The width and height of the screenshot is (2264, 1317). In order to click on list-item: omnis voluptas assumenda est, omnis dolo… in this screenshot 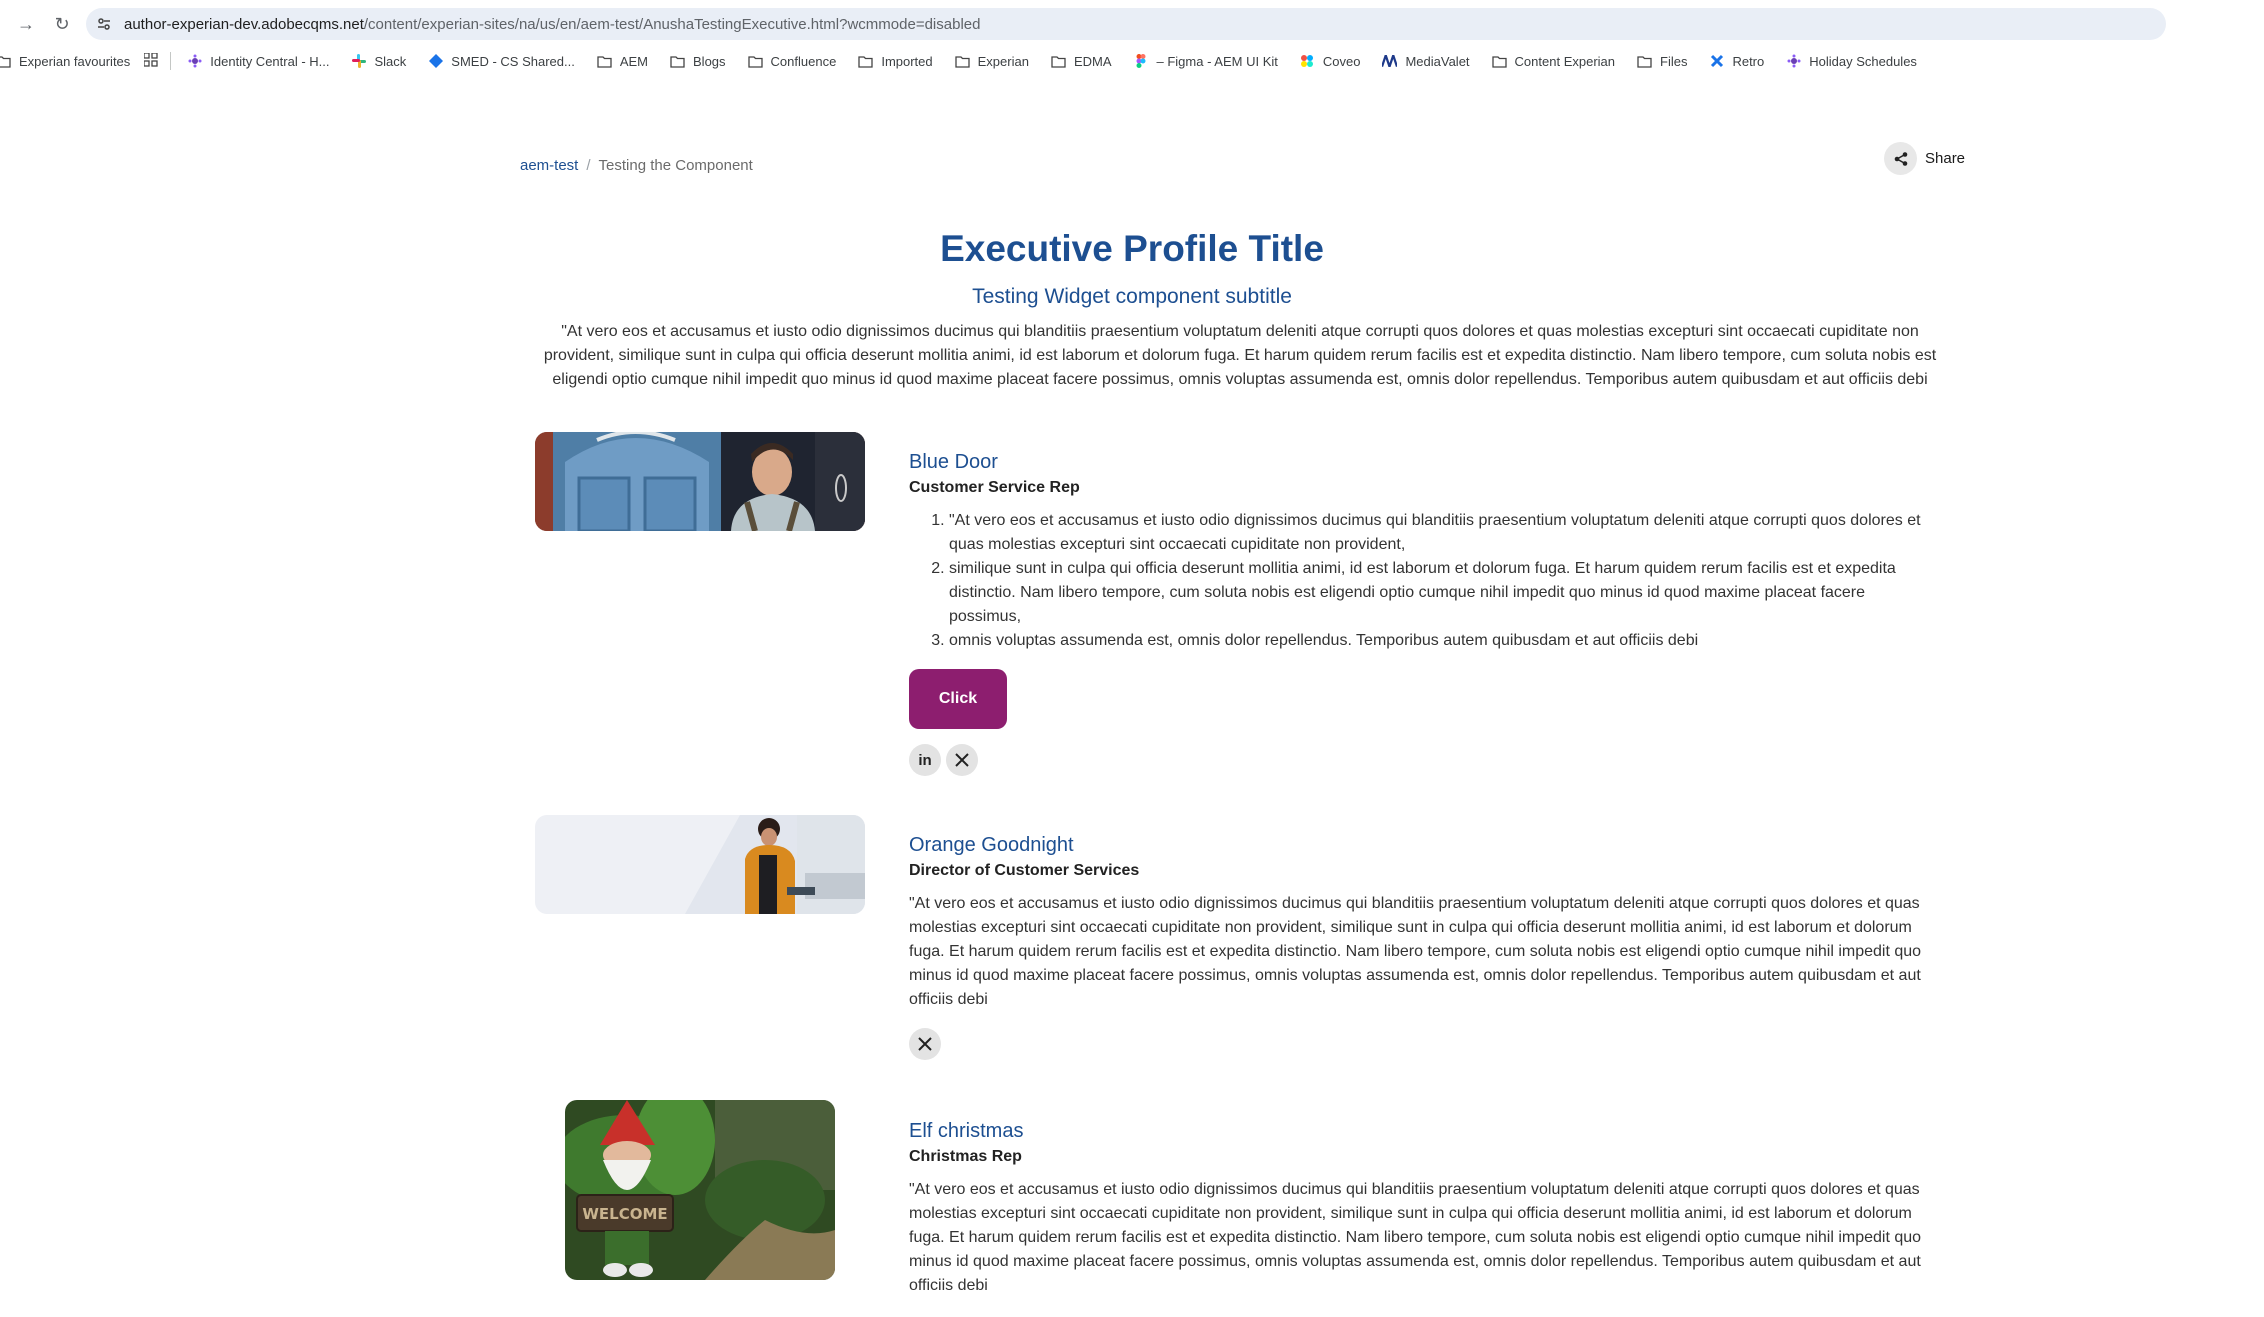, I will do `click(1440, 641)`.